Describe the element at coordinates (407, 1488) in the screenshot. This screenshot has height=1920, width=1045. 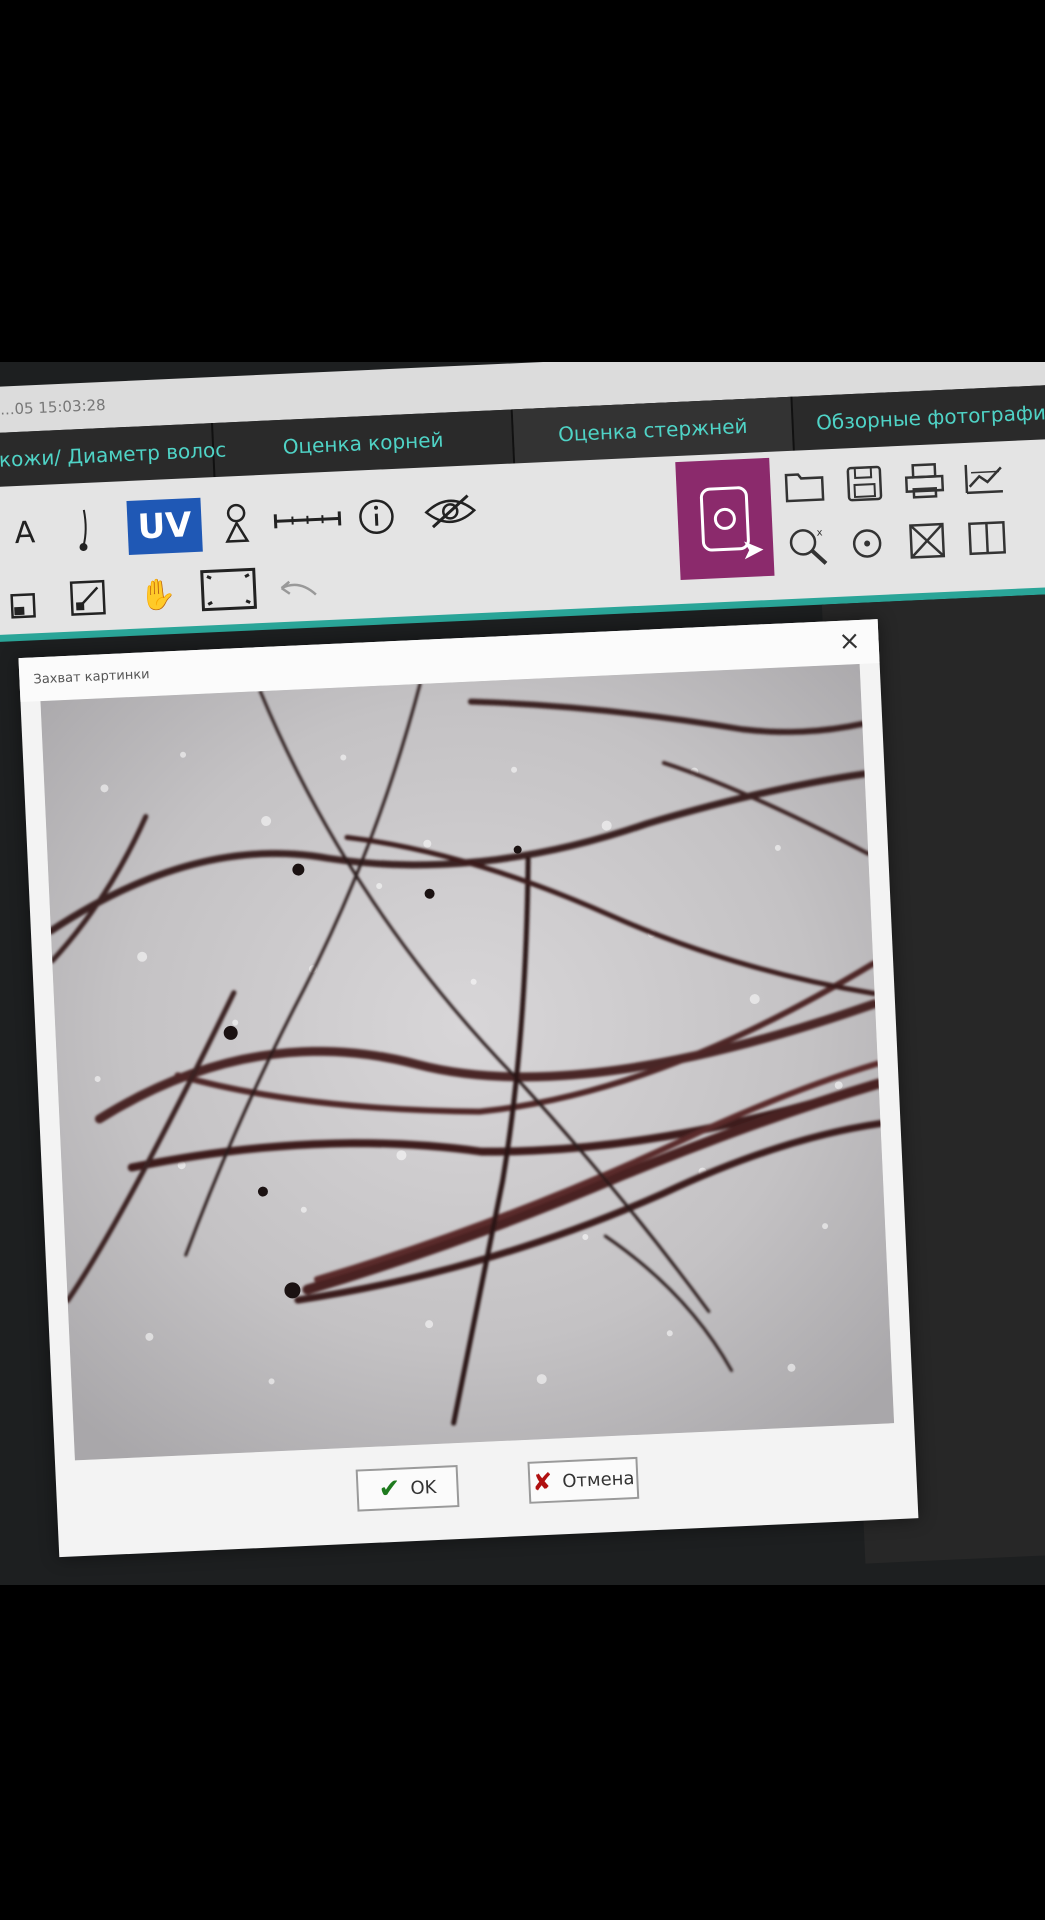
I see `ok-button: ✔ OK` at that location.